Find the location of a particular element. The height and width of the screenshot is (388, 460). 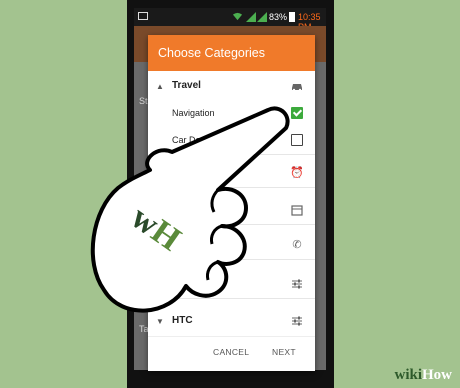

wikihow-watermark: wikiHow is located at coordinates (423, 375).